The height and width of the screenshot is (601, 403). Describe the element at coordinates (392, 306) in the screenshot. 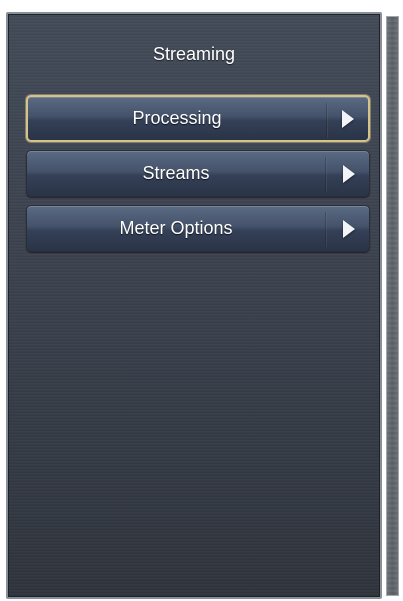

I see `vertical-scrollbar` at that location.